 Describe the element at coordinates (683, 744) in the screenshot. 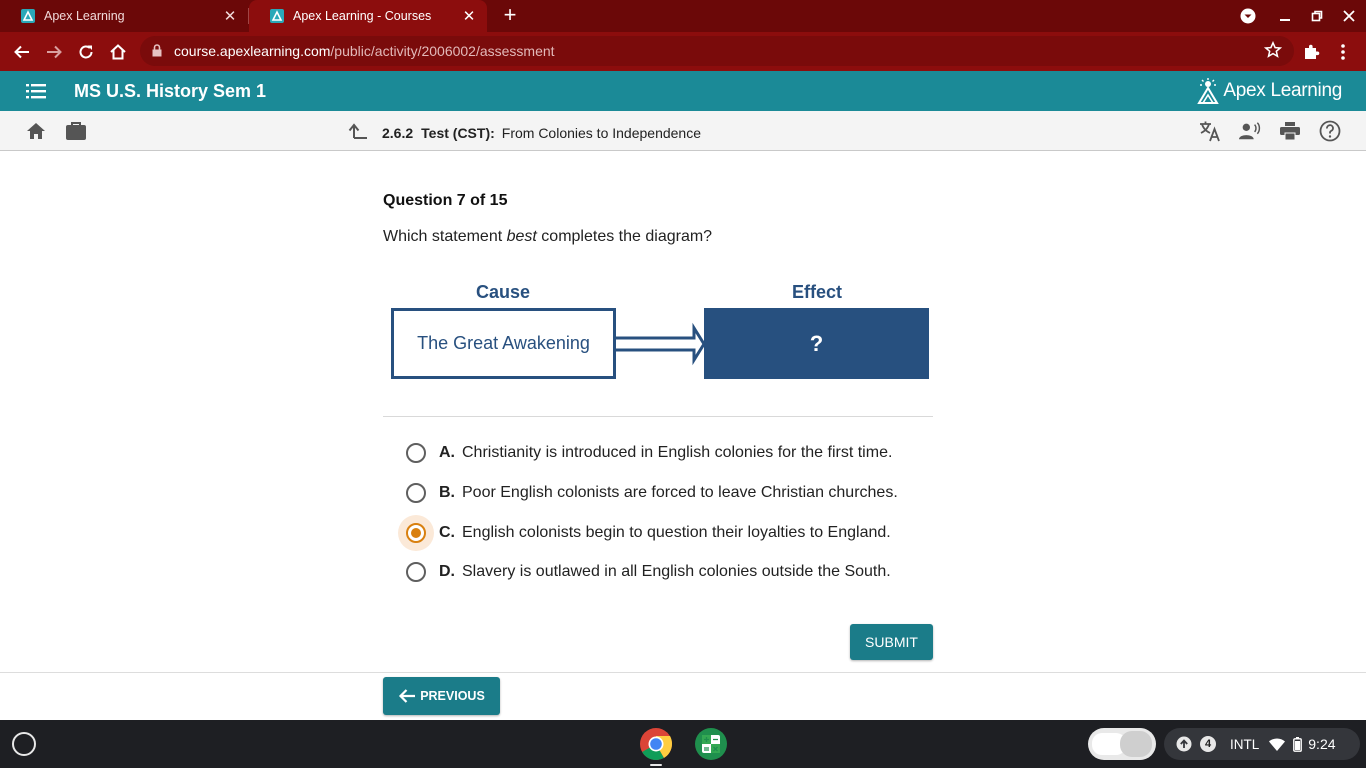

I see `os-shelf: 4 INTL 9:24` at that location.